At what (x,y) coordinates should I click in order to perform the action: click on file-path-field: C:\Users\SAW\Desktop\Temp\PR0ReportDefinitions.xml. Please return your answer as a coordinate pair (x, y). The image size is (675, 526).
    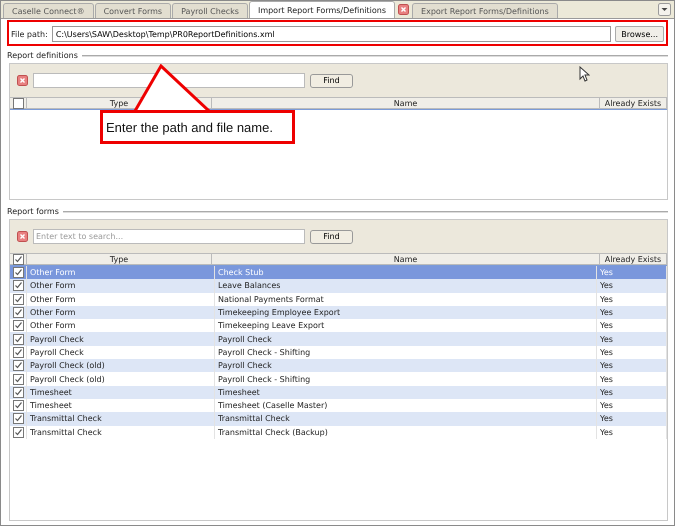
    Looking at the image, I should click on (332, 34).